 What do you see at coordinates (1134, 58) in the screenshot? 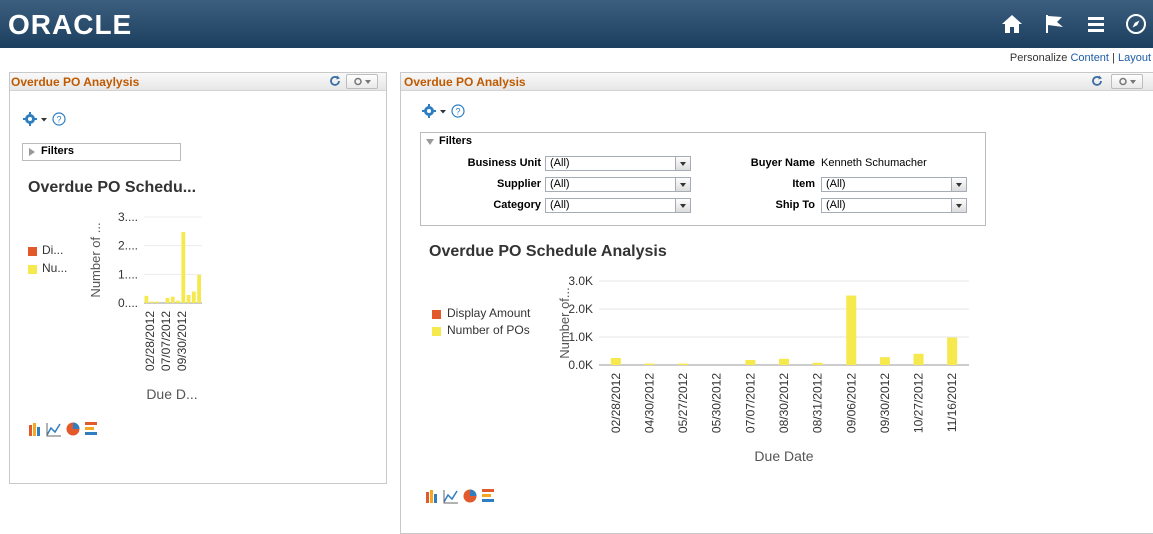
I see `personalize-layout-link: Layout` at bounding box center [1134, 58].